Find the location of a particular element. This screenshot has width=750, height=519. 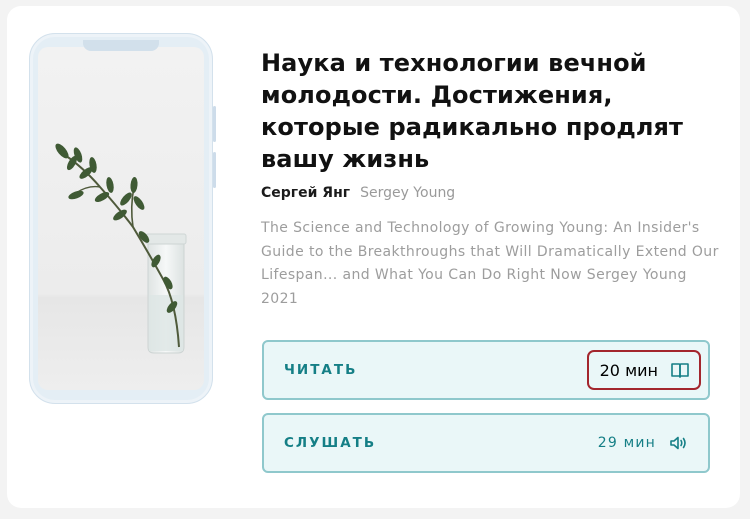

read-time: 20 мин is located at coordinates (628, 370).